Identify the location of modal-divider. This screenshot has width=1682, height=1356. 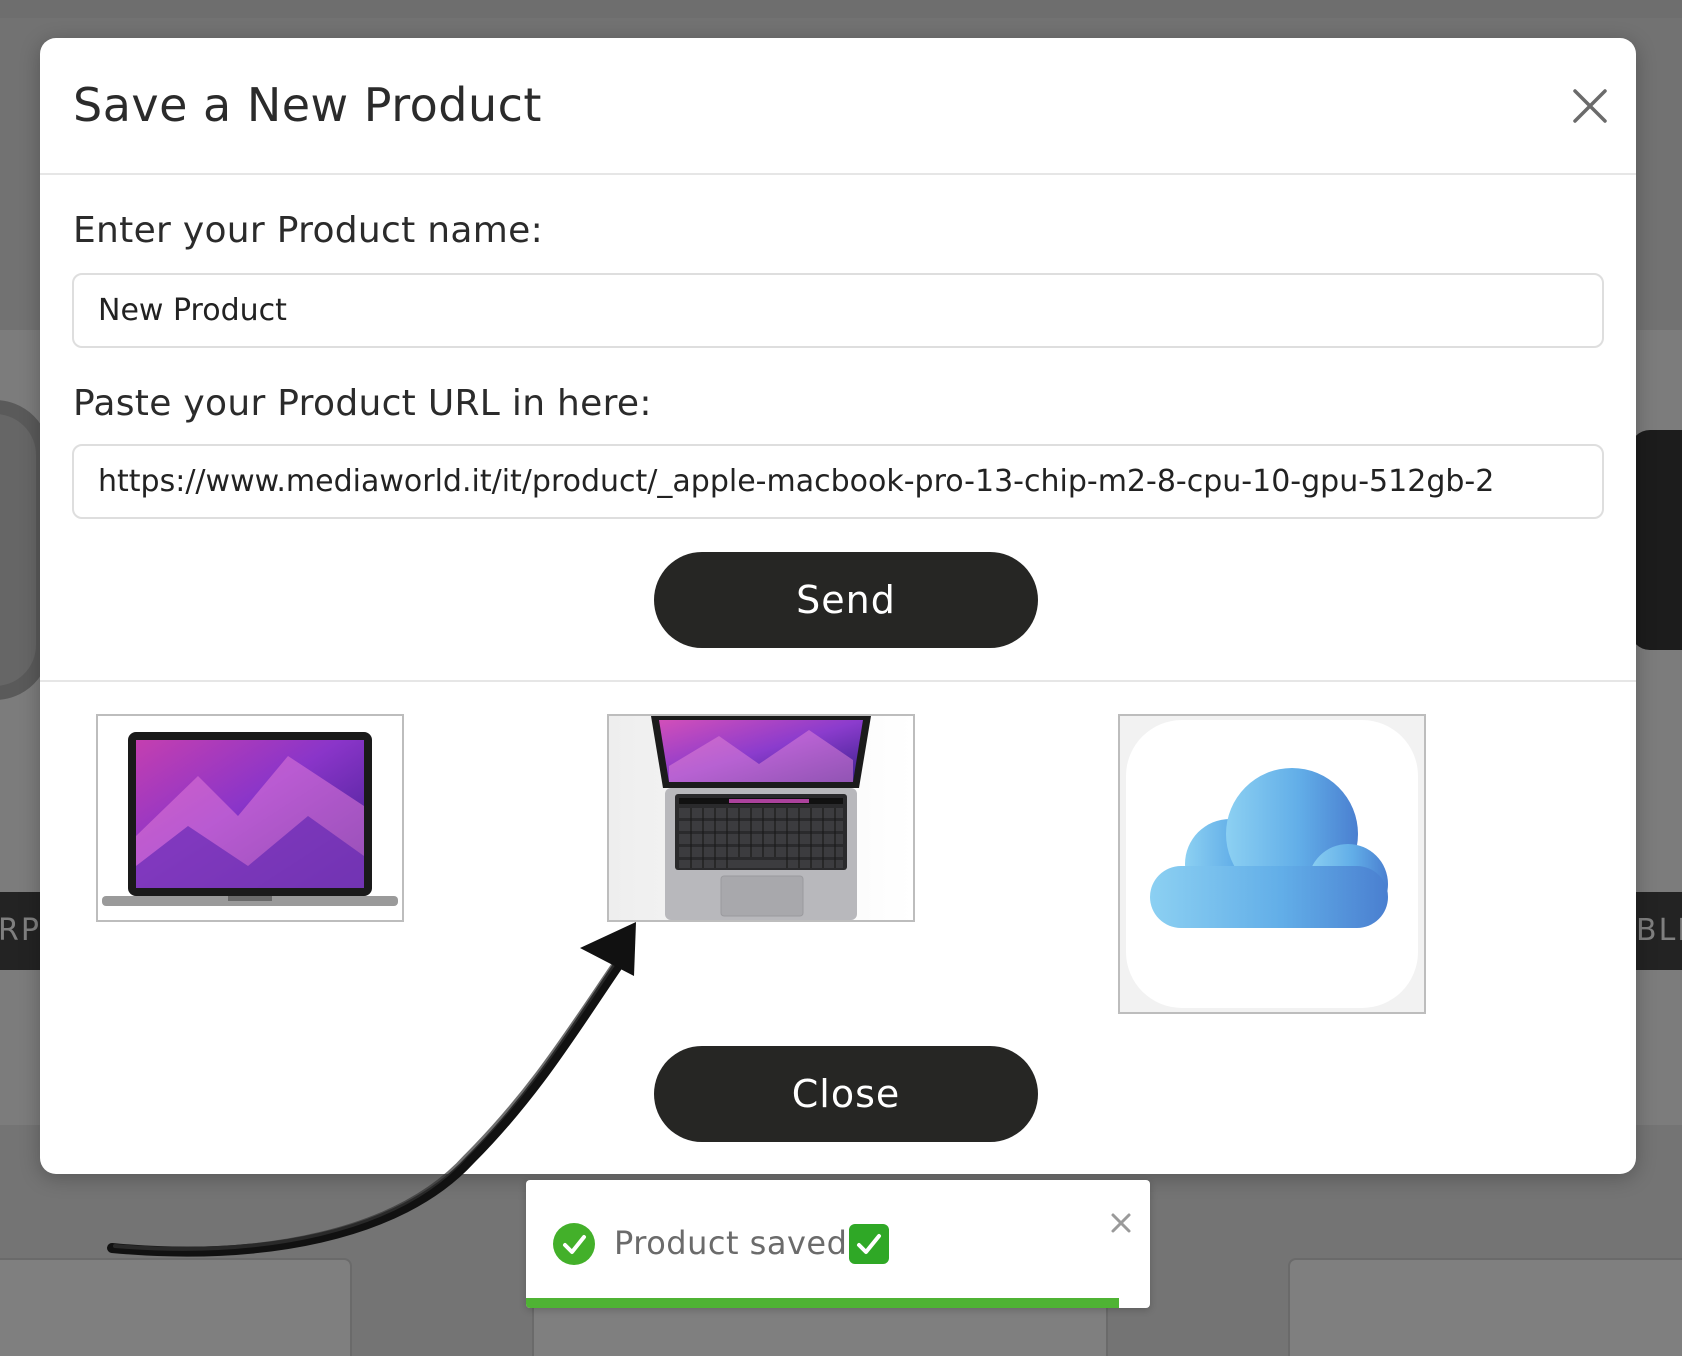
(838, 681).